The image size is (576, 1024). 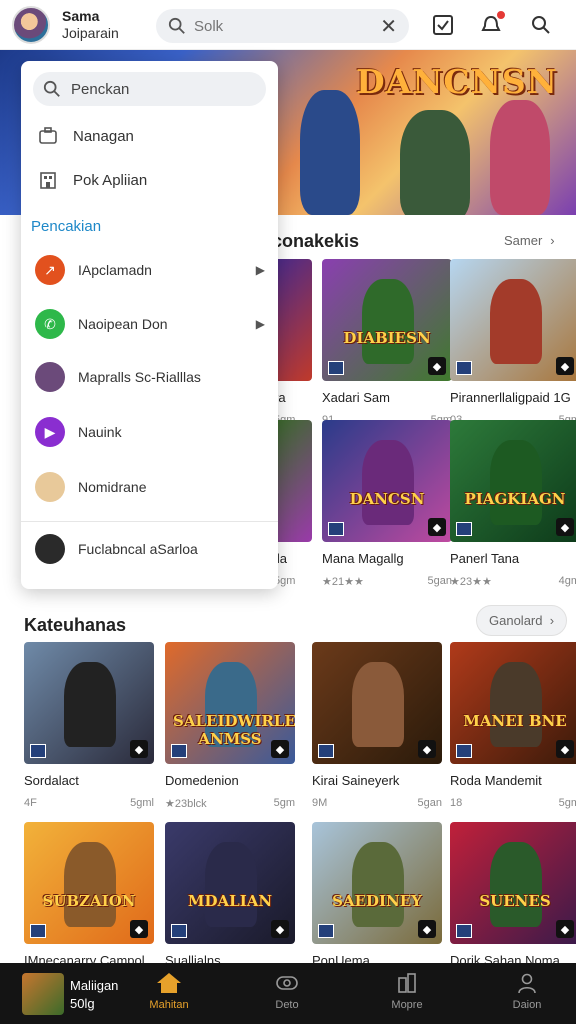 What do you see at coordinates (100, 432) in the screenshot?
I see `app-label: Nauink` at bounding box center [100, 432].